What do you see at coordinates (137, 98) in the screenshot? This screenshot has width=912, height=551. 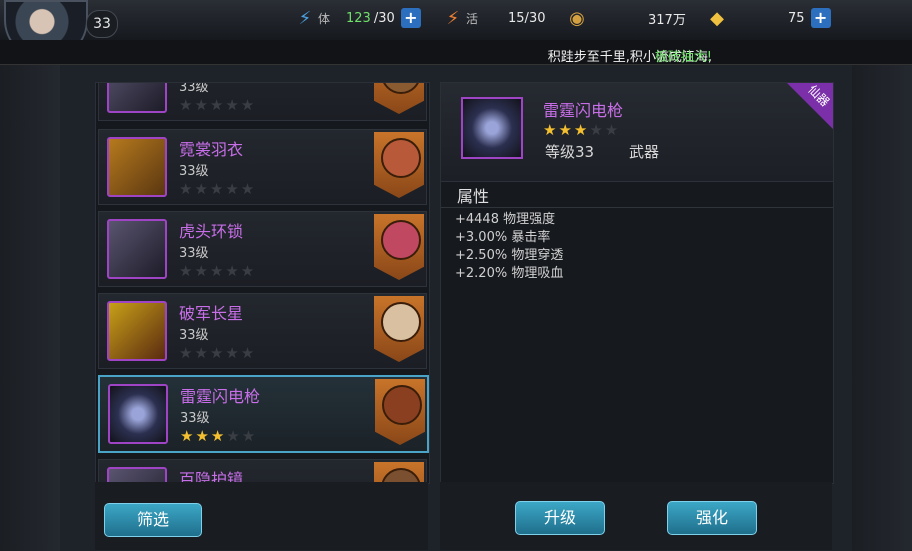 I see `armor-icon` at bounding box center [137, 98].